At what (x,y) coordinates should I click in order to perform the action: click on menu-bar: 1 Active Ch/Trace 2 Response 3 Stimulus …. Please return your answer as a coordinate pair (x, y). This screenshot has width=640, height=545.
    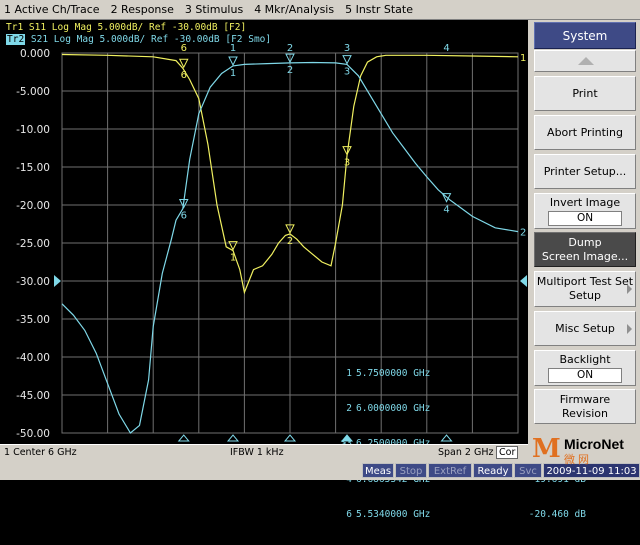
    Looking at the image, I should click on (320, 10).